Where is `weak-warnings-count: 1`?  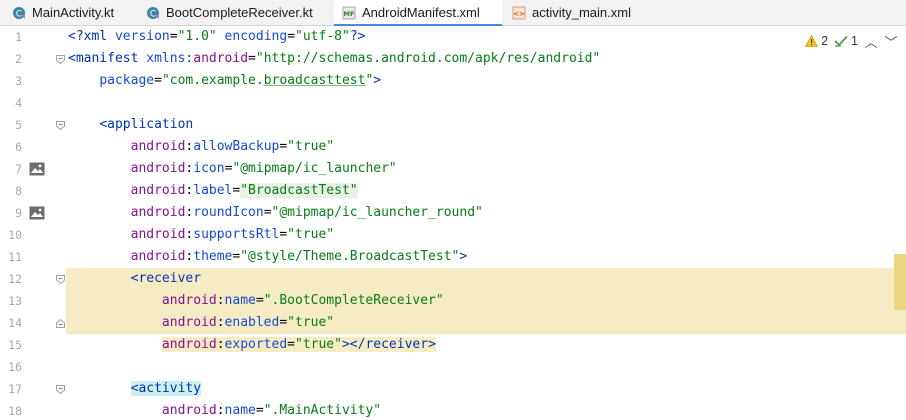 weak-warnings-count: 1 is located at coordinates (854, 41).